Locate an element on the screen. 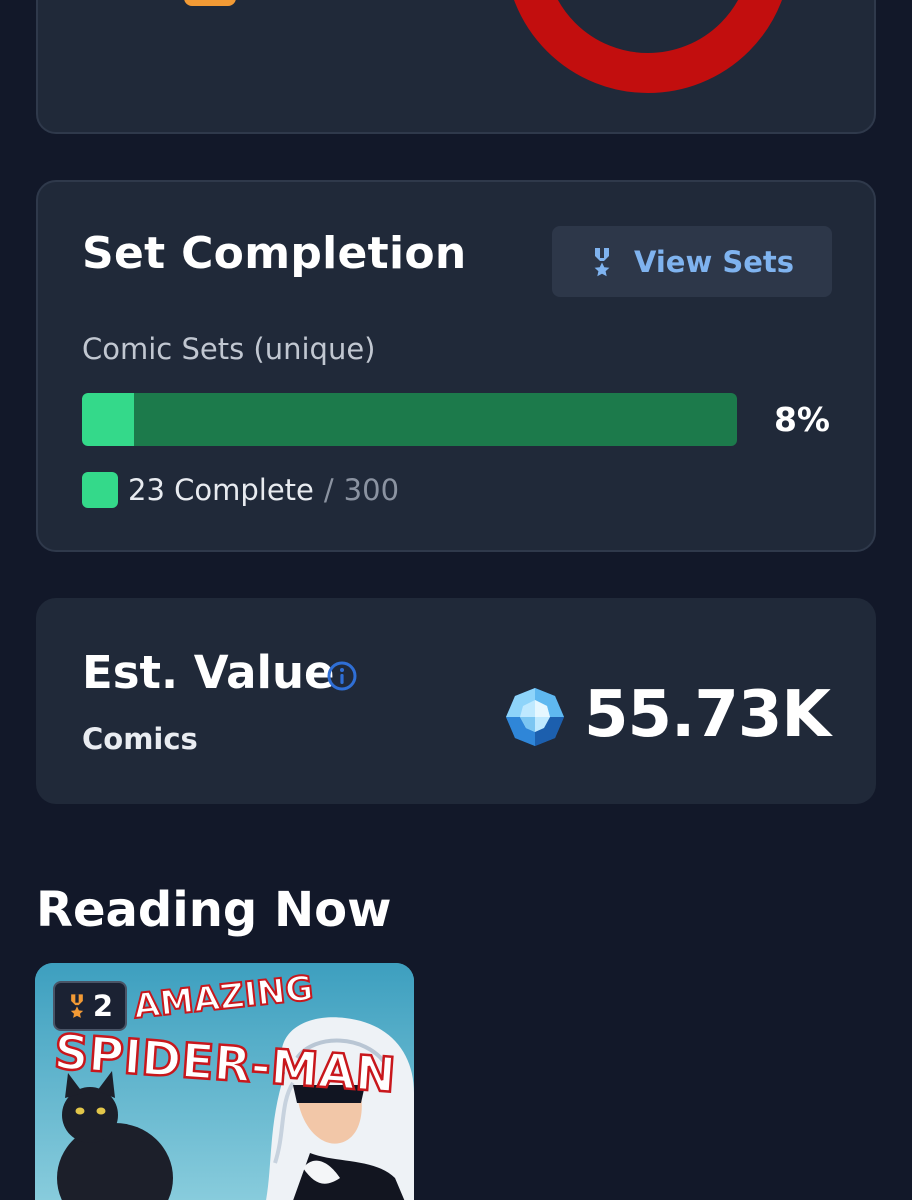 Image resolution: width=912 pixels, height=1200 pixels. status-badge is located at coordinates (210, 3).